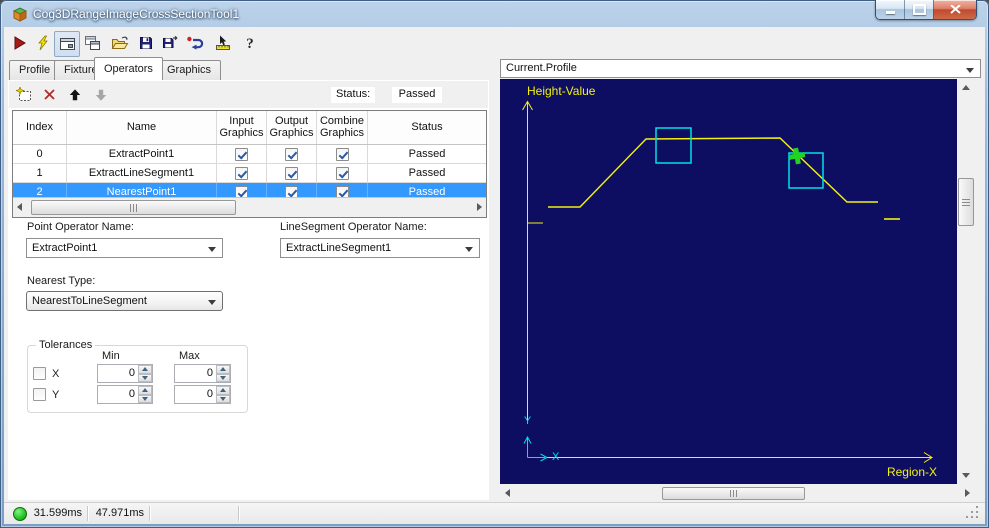  Describe the element at coordinates (469, 249) in the screenshot. I see `chevron-down-icon` at that location.